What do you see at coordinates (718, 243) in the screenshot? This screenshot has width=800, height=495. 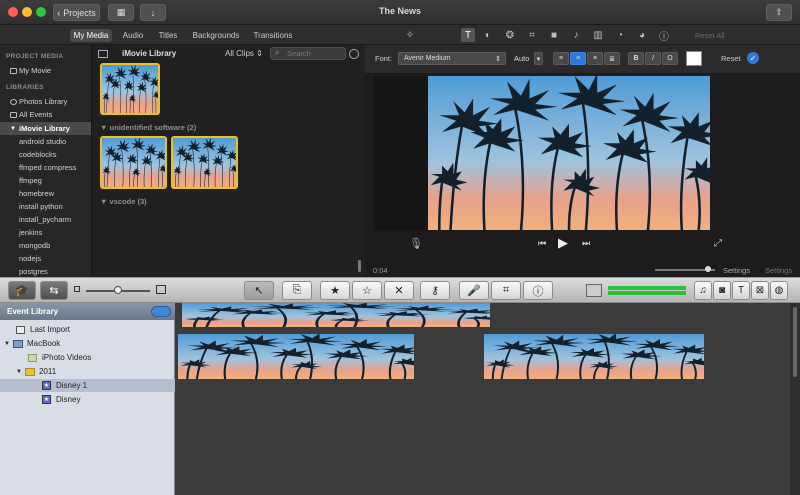 I see `fullscreen-icon: ⤢` at bounding box center [718, 243].